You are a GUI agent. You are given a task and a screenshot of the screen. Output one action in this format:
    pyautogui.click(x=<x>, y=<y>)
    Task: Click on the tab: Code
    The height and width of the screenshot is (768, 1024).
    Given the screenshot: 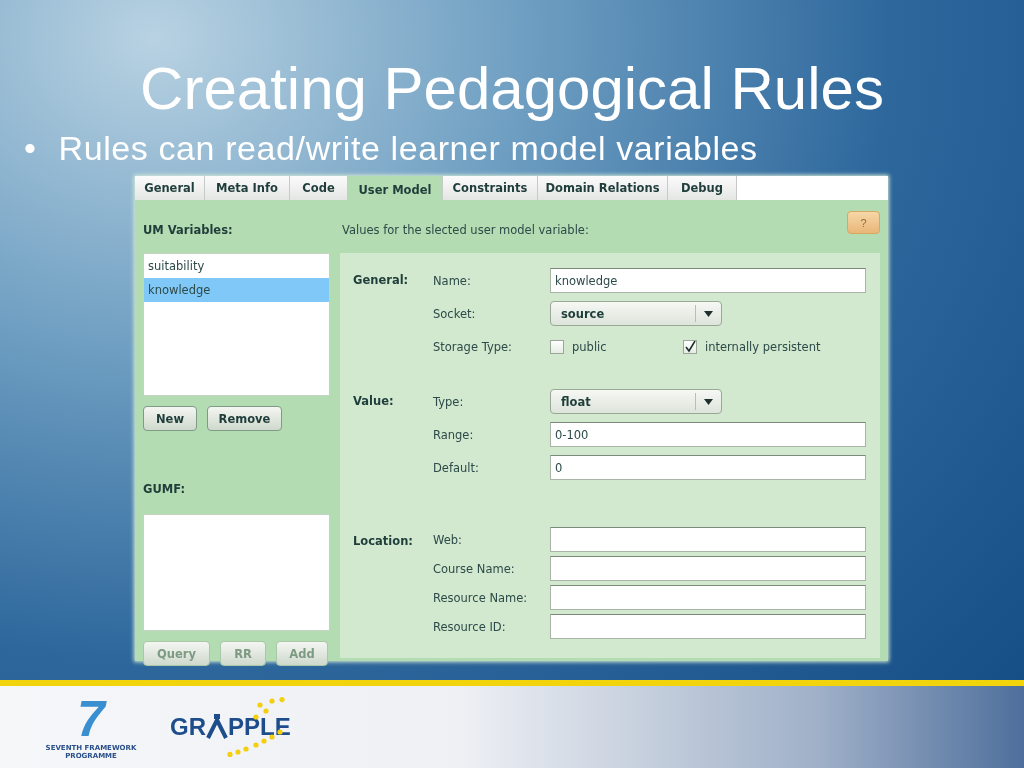 What is the action you would take?
    pyautogui.click(x=319, y=188)
    